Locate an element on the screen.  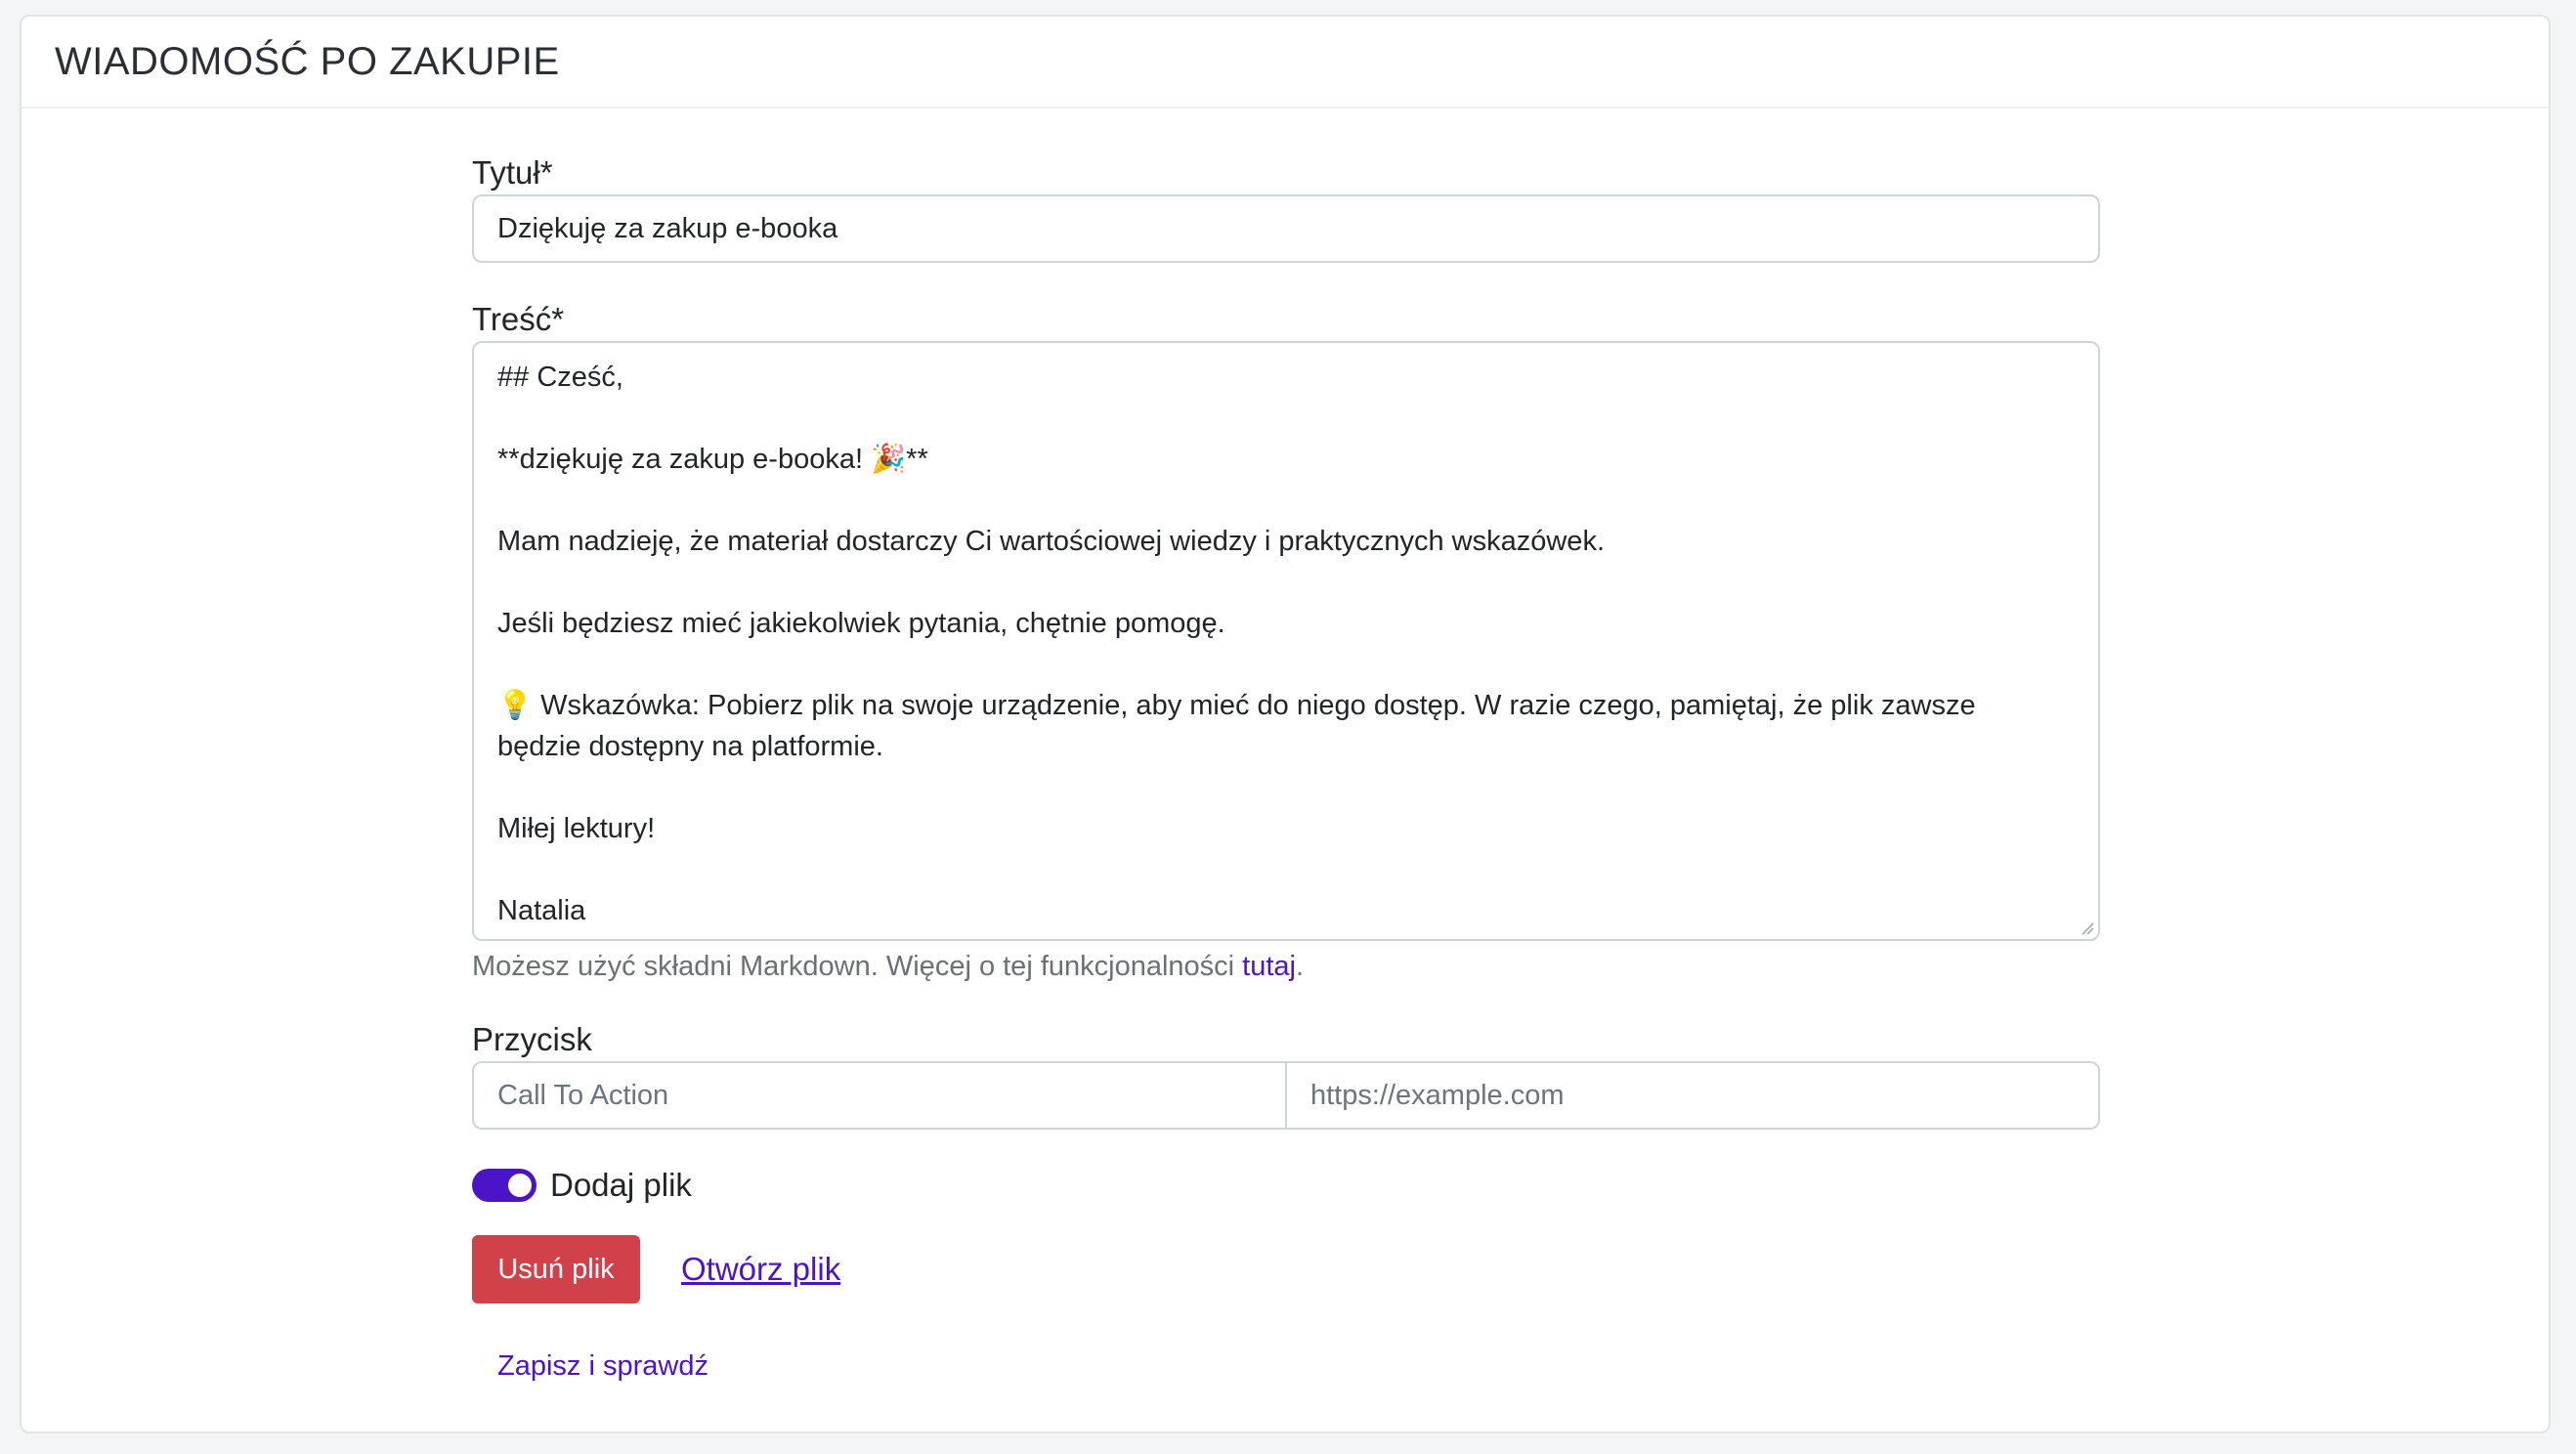
add-file-toggle is located at coordinates (505, 1185).